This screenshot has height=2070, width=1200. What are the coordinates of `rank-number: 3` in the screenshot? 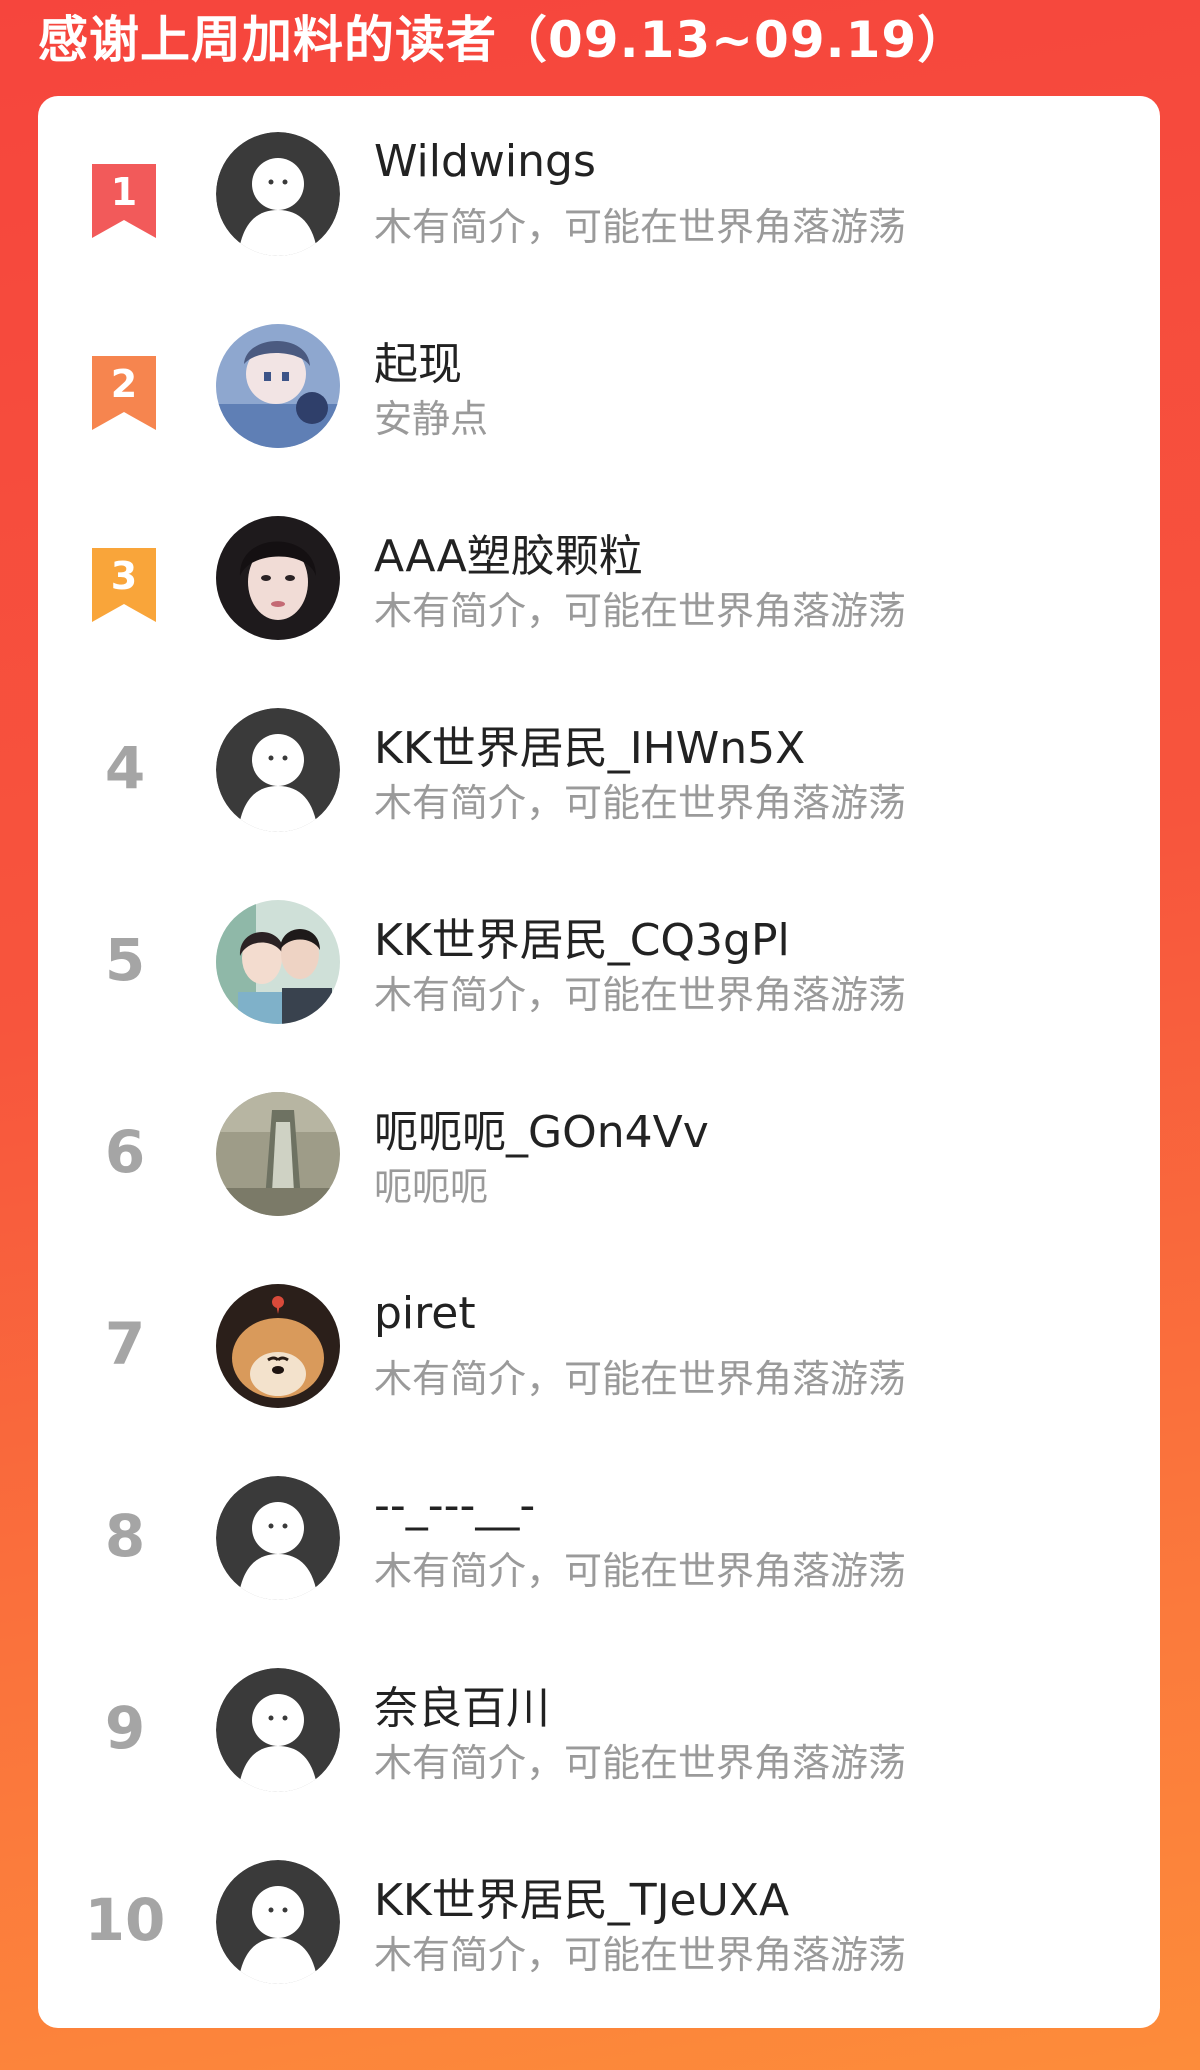 It's located at (124, 576).